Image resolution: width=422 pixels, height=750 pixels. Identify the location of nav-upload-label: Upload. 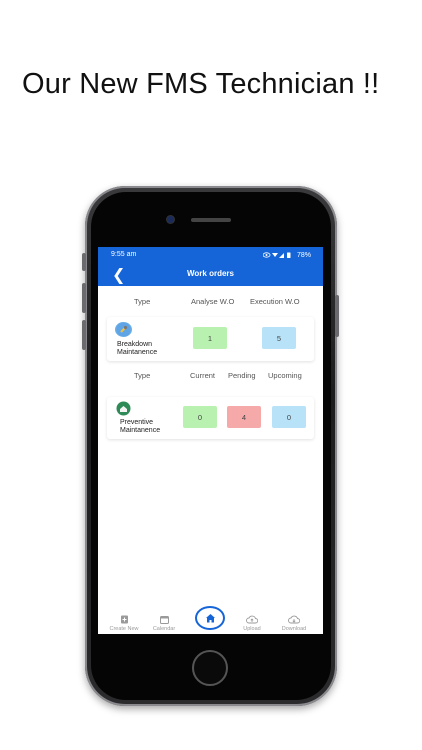
(252, 629).